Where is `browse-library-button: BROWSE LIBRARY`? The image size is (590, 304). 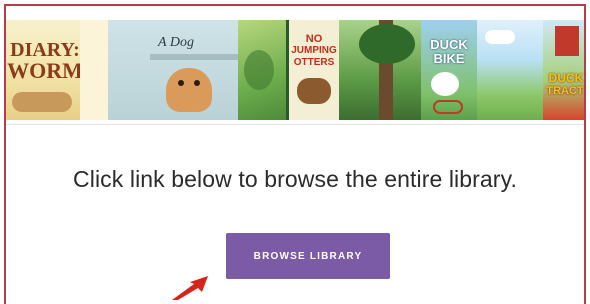
browse-library-button: BROWSE LIBRARY is located at coordinates (308, 256).